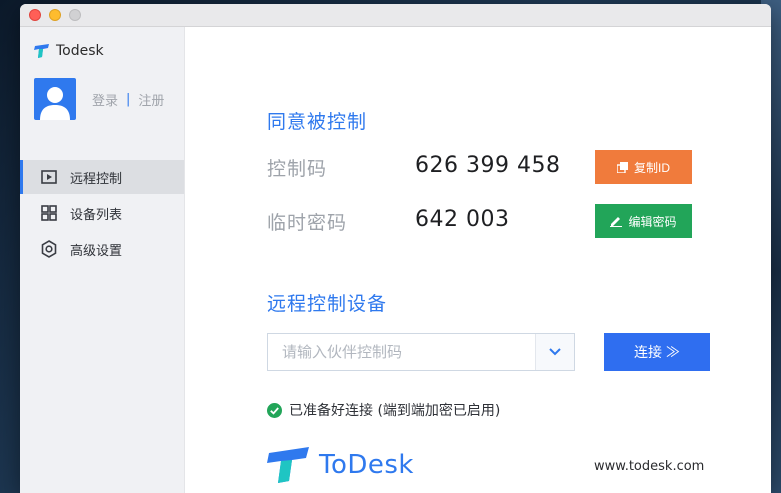 Image resolution: width=781 pixels, height=493 pixels. I want to click on allow-control-title: 同意被控制, so click(317, 122).